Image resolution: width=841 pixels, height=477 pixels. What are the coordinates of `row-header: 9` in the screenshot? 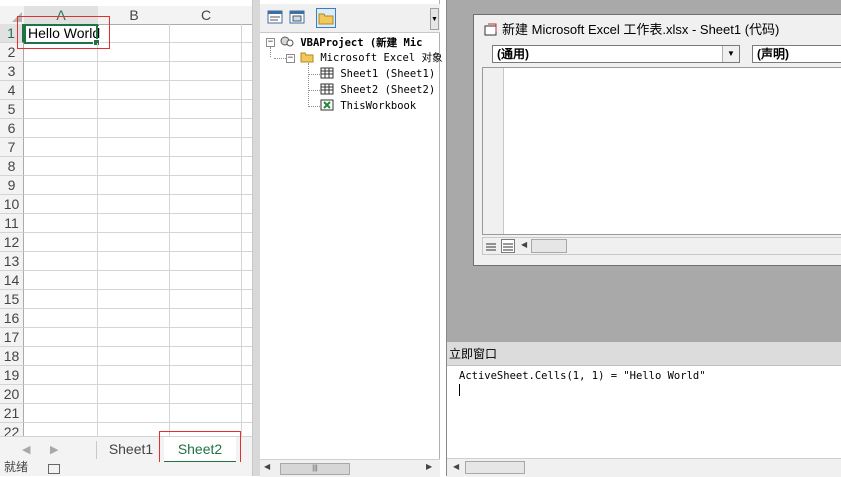 It's located at (12, 185).